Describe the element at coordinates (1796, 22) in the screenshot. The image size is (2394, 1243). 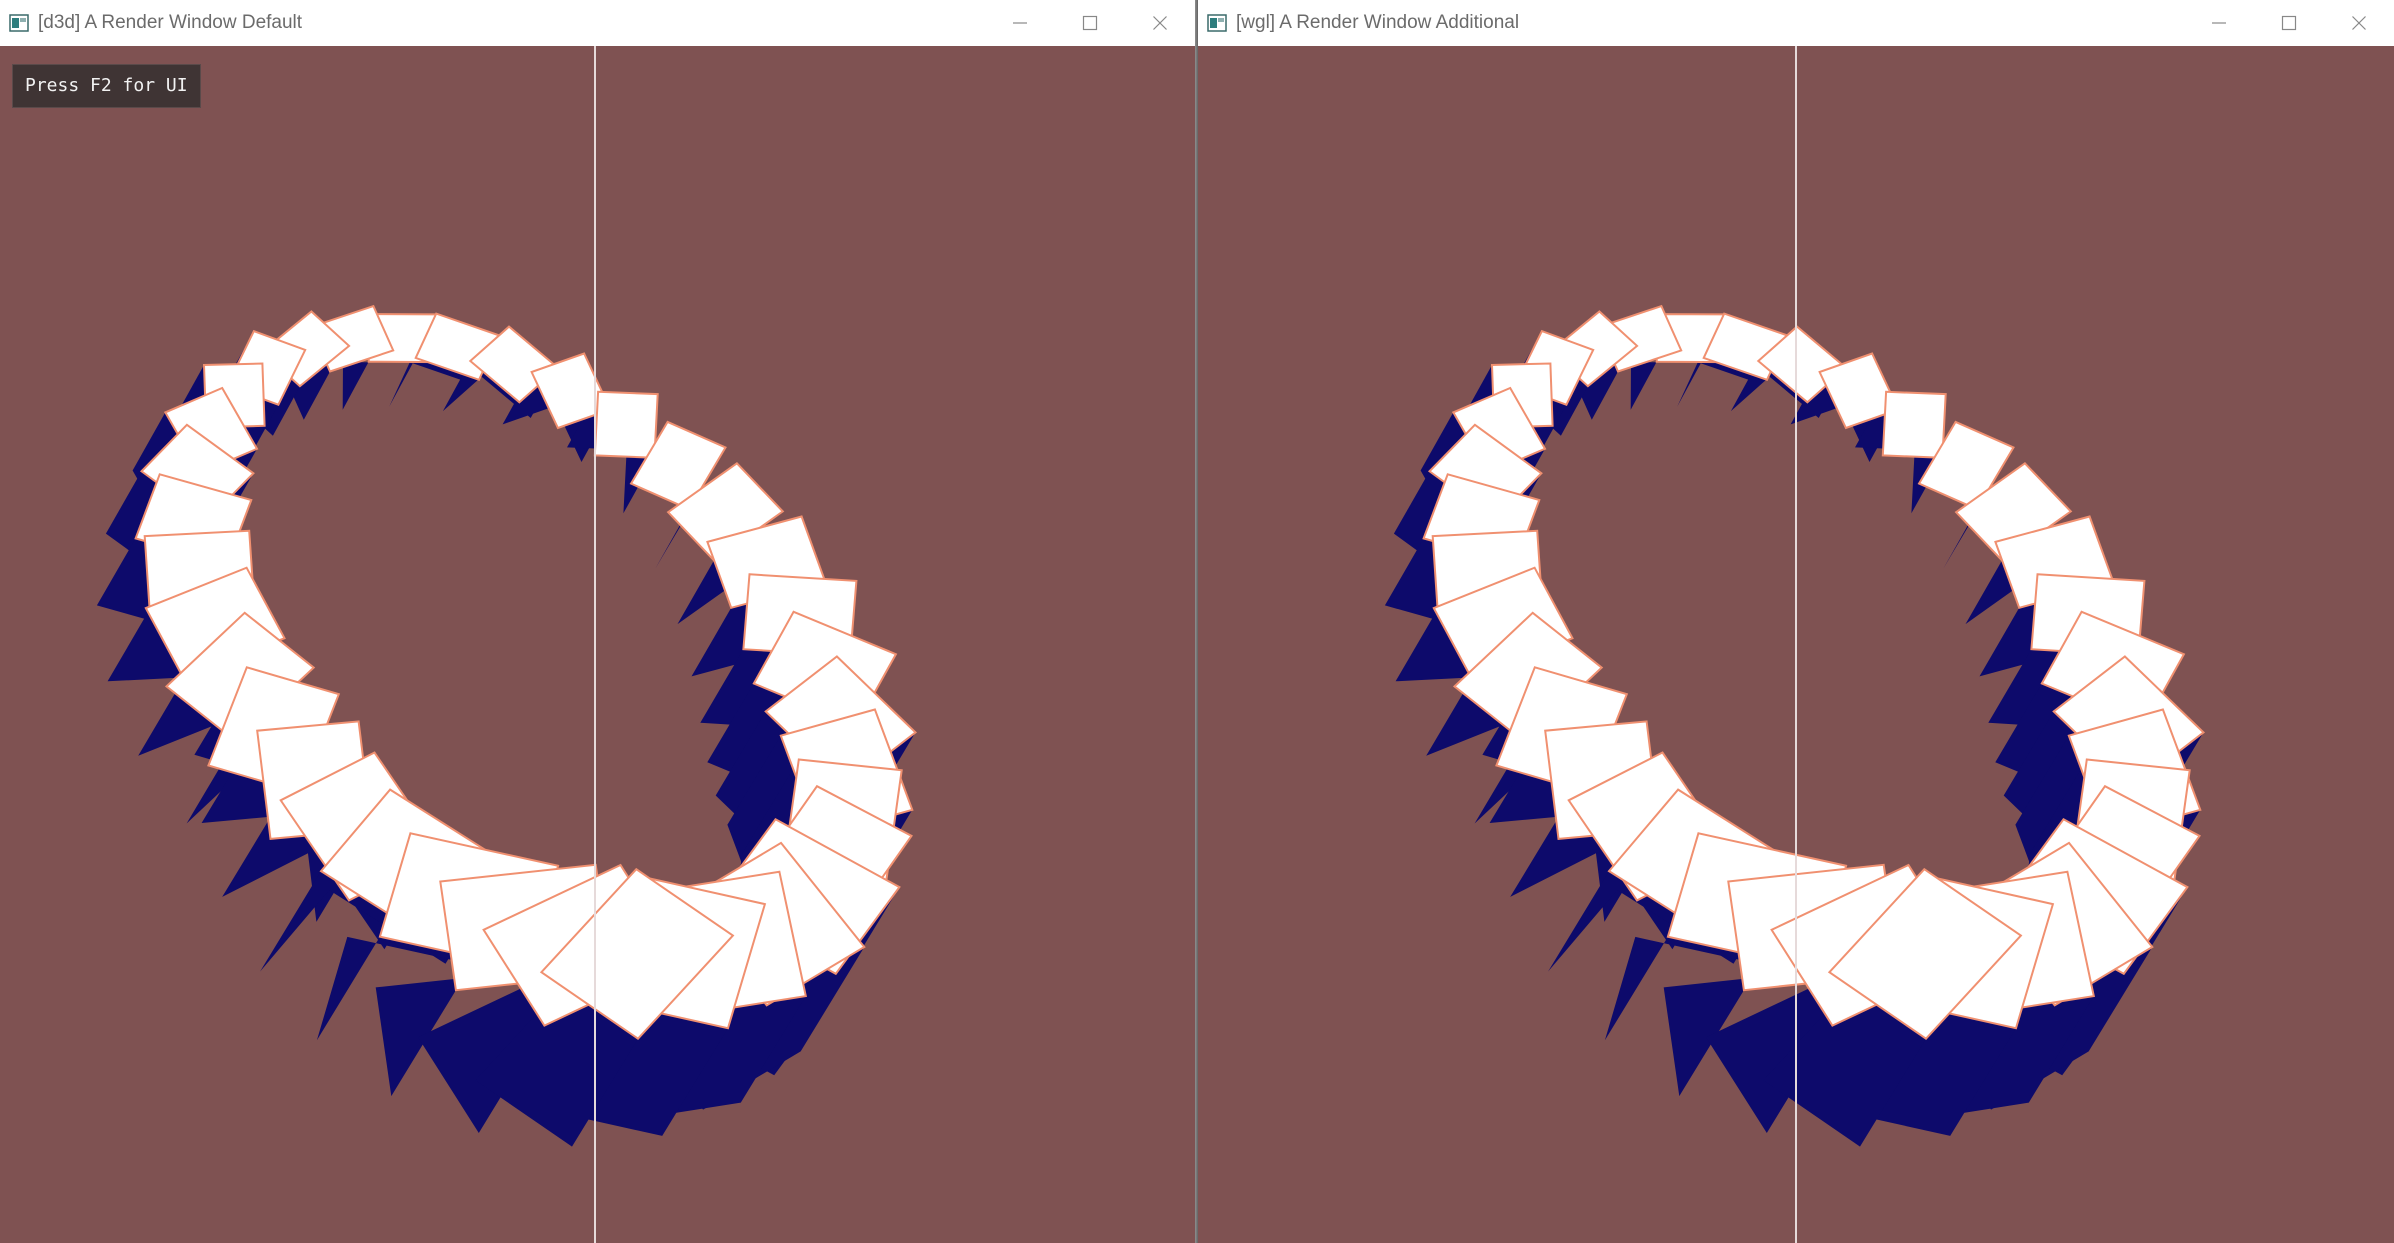
I see `title-bar: [wgl] A Render Window Additional` at that location.